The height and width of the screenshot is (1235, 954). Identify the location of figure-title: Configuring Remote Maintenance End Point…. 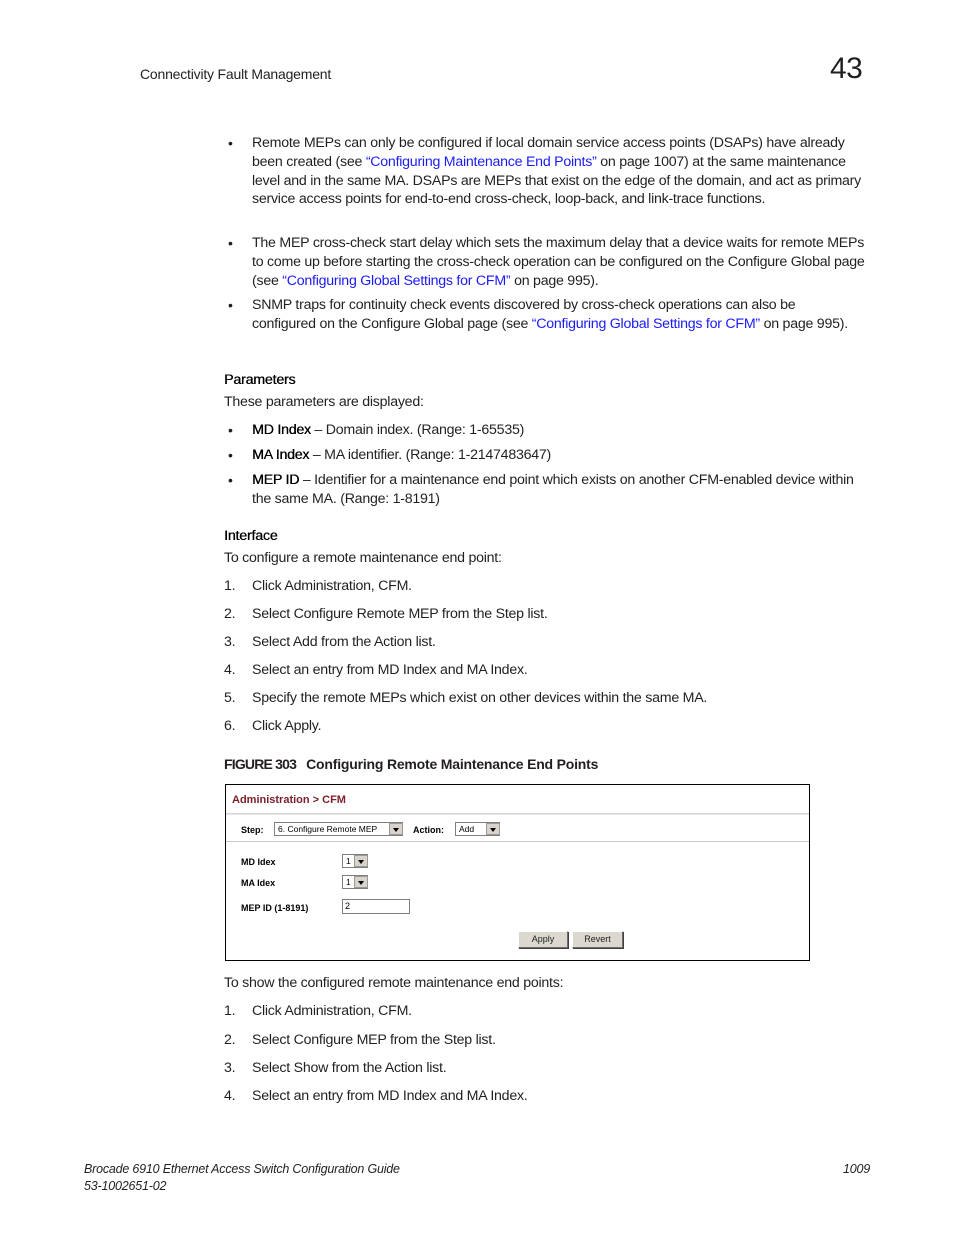
(452, 764).